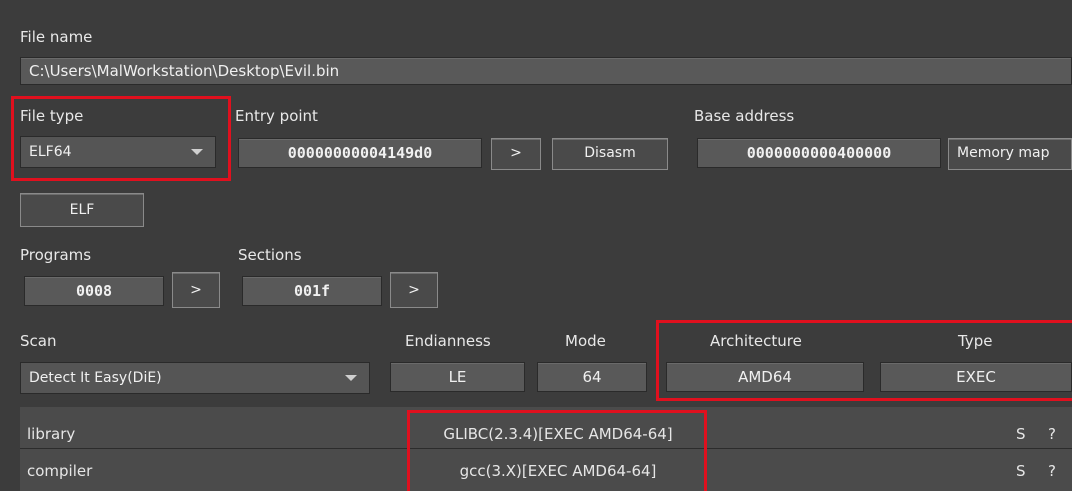 This screenshot has height=491, width=1072. I want to click on base-address-label: Base address, so click(744, 116).